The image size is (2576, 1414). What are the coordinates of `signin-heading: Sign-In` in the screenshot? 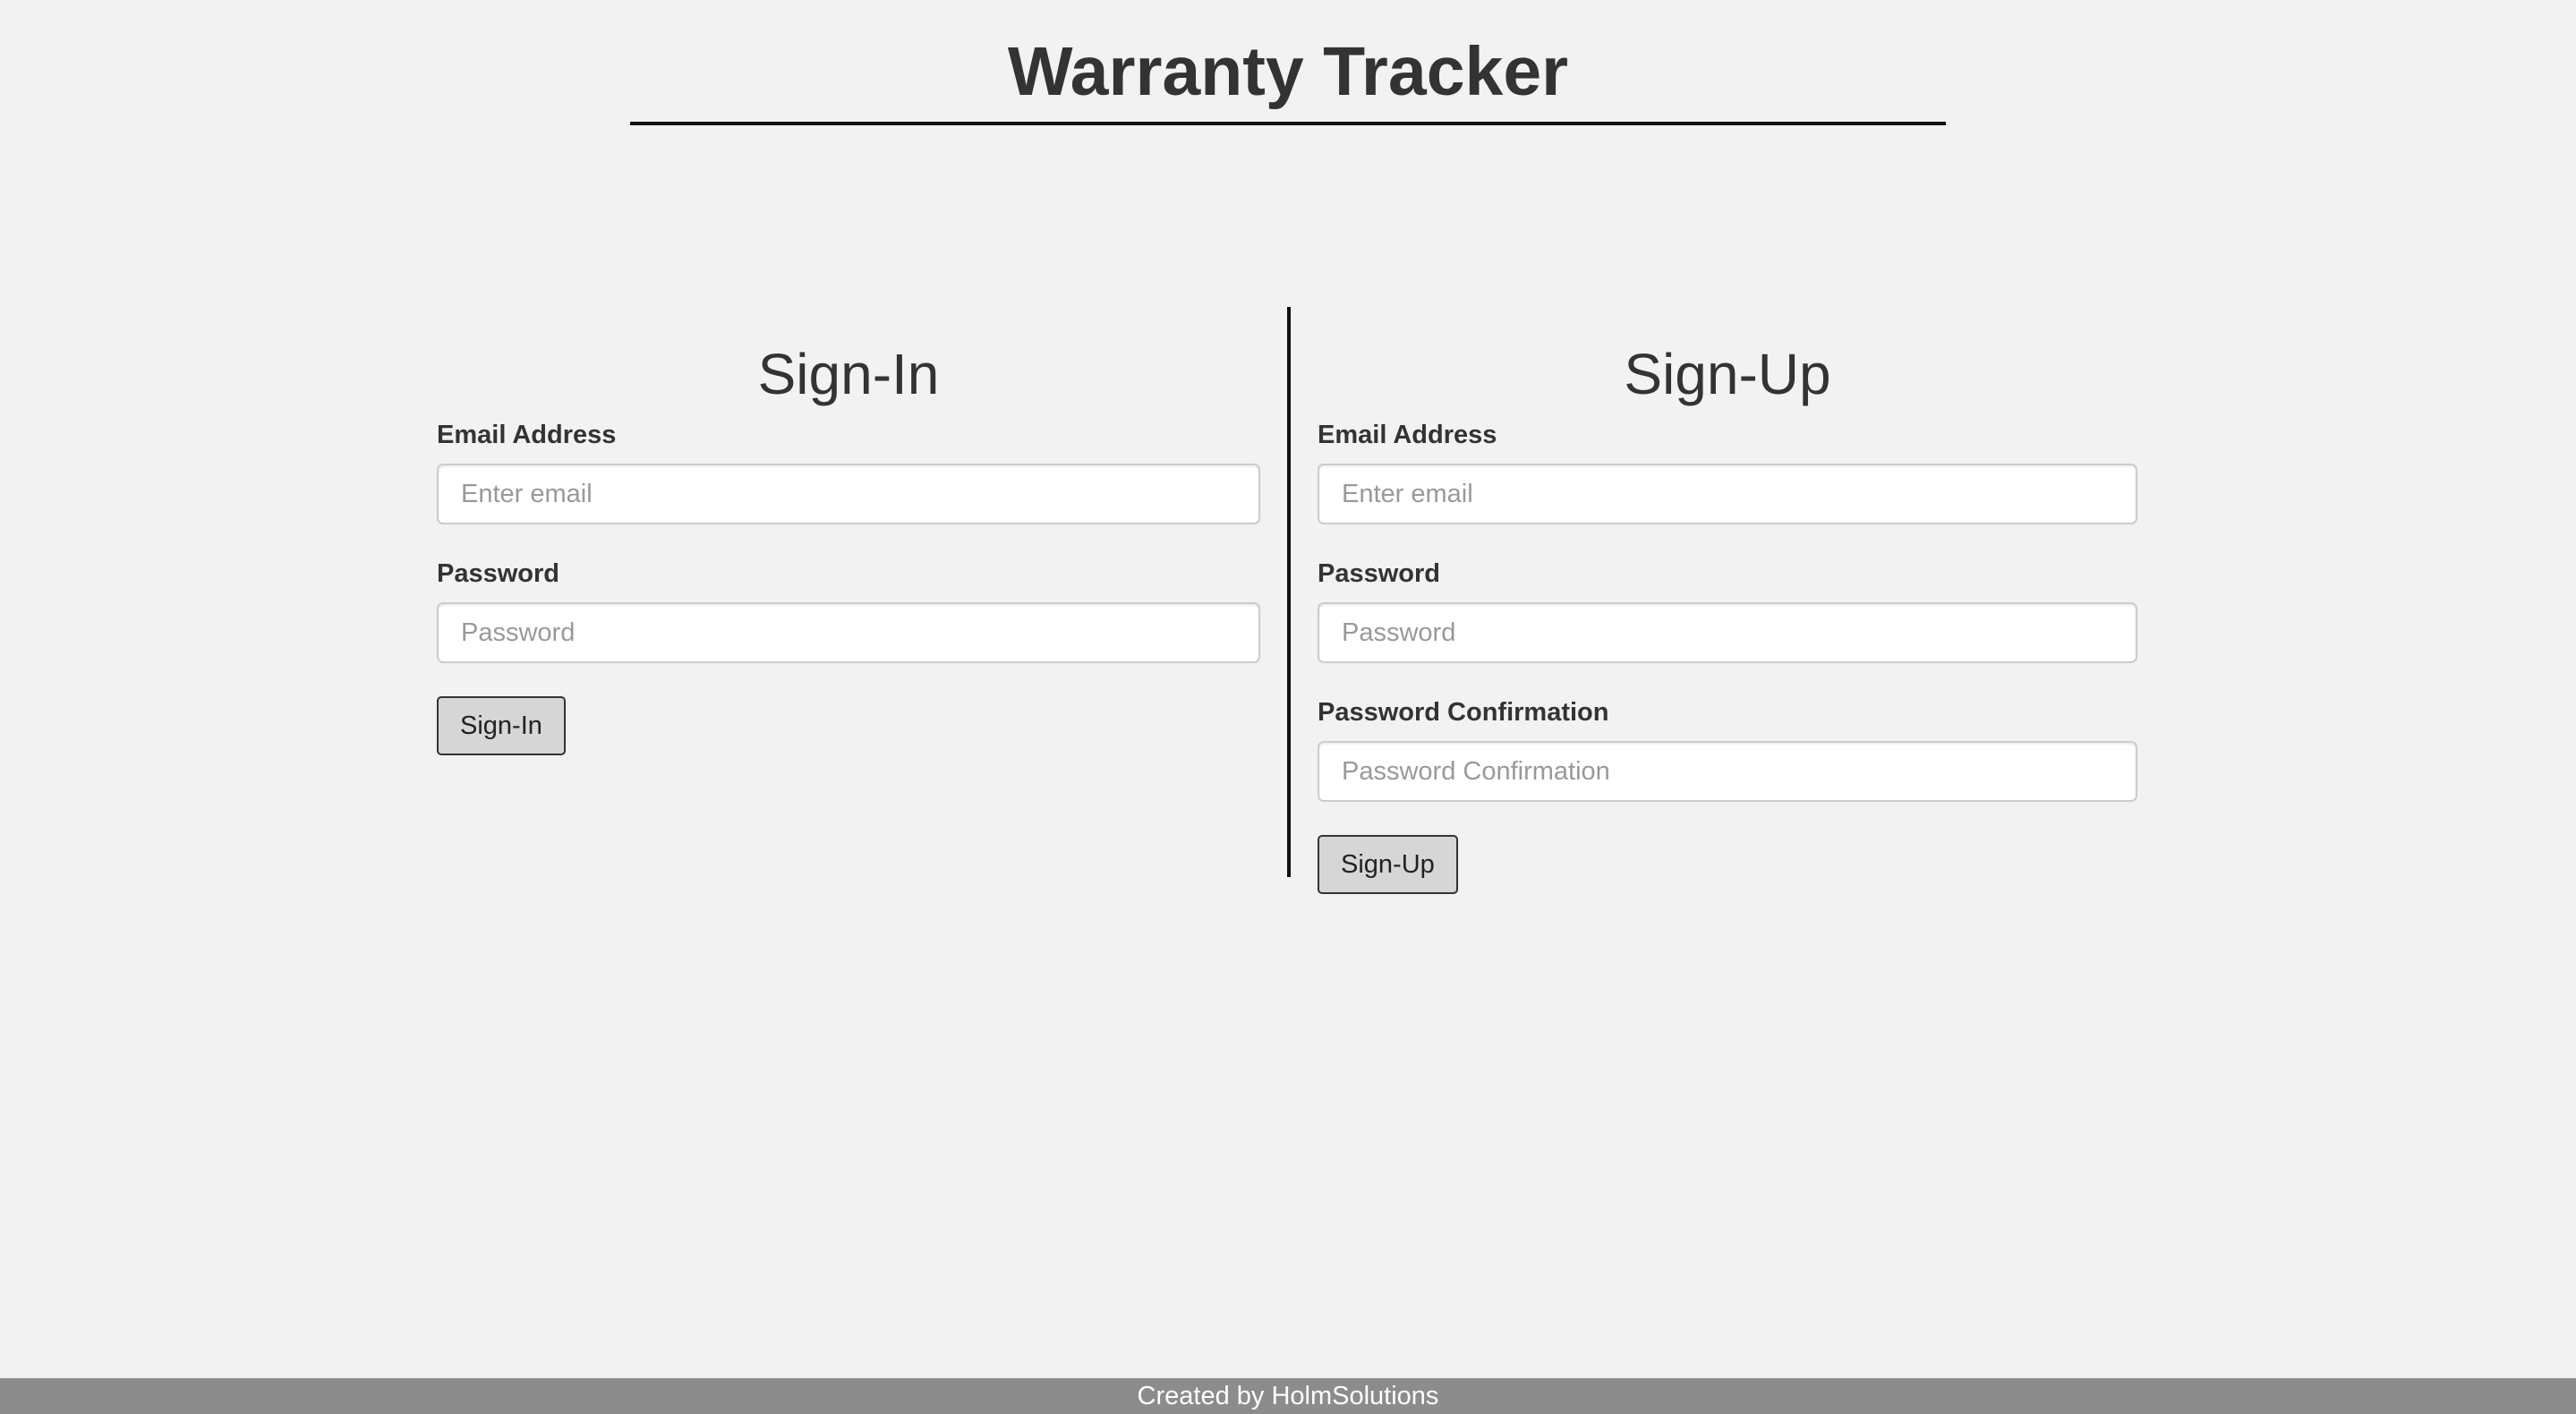 It's located at (848, 374).